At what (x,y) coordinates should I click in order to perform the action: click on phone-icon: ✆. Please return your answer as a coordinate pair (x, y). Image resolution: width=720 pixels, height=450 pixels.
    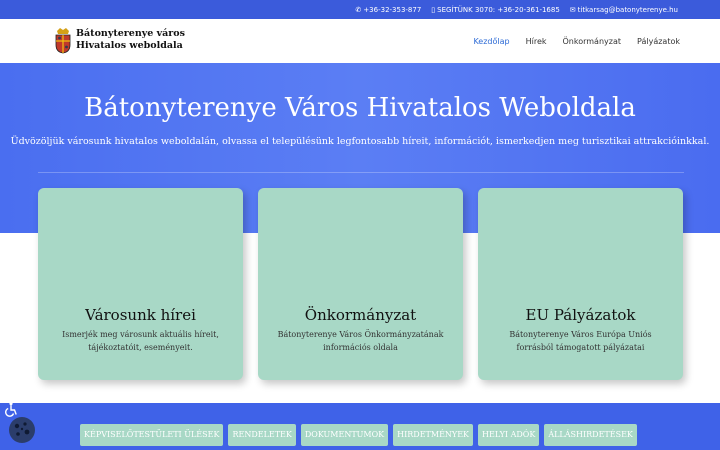
    Looking at the image, I should click on (358, 9).